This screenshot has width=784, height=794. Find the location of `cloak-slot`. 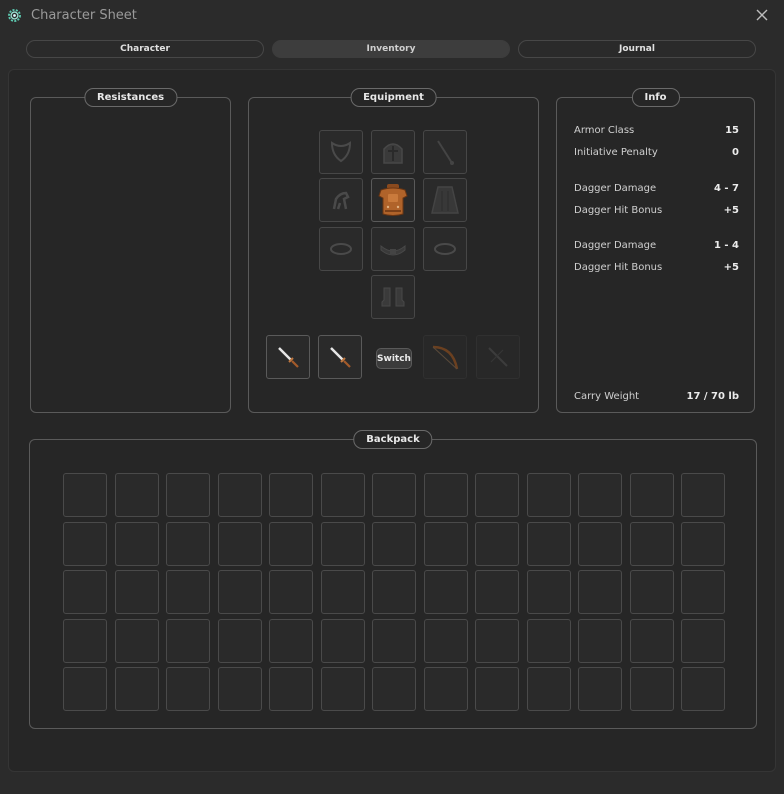

cloak-slot is located at coordinates (445, 200).